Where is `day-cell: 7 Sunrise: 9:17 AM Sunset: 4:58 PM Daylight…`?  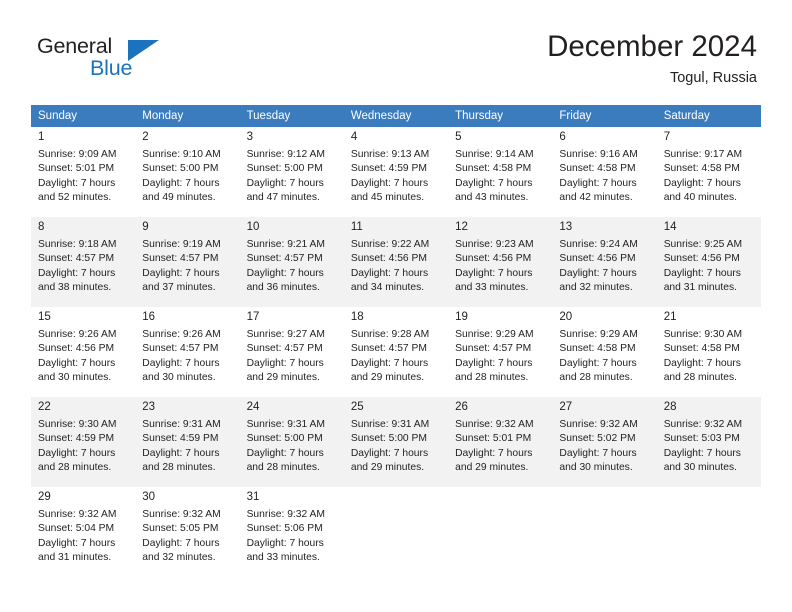
day-cell: 7 Sunrise: 9:17 AM Sunset: 4:58 PM Daylight… is located at coordinates (708, 172).